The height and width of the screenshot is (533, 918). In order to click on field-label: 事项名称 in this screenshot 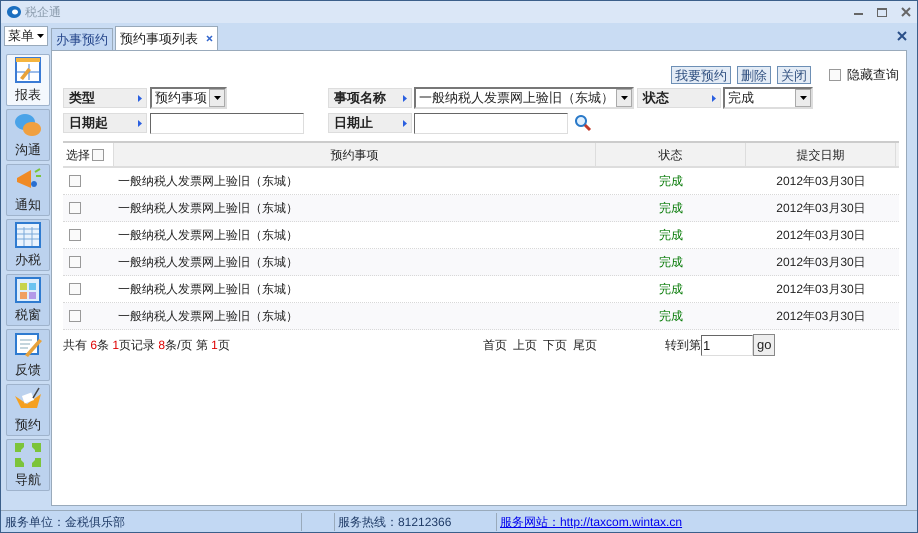, I will do `click(360, 98)`.